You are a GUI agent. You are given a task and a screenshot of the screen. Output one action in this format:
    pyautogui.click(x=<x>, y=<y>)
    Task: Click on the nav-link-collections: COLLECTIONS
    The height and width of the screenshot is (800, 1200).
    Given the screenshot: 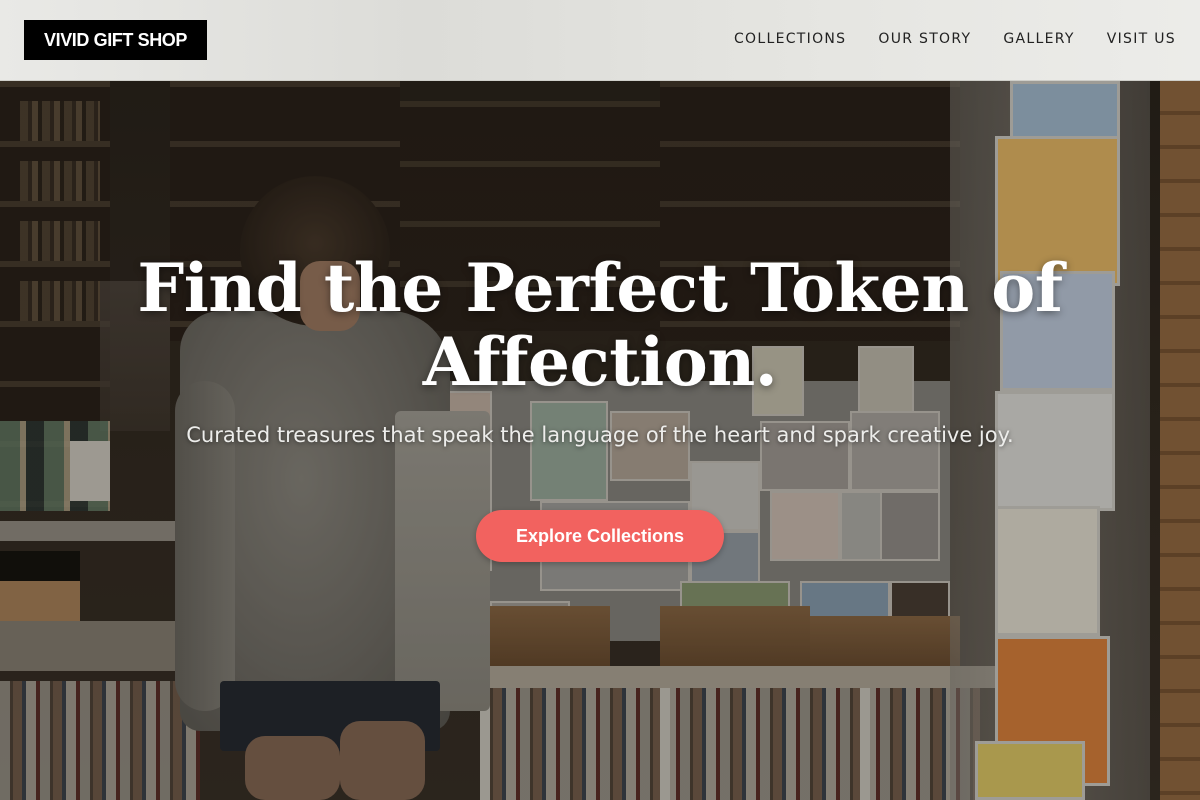 What is the action you would take?
    pyautogui.click(x=790, y=39)
    